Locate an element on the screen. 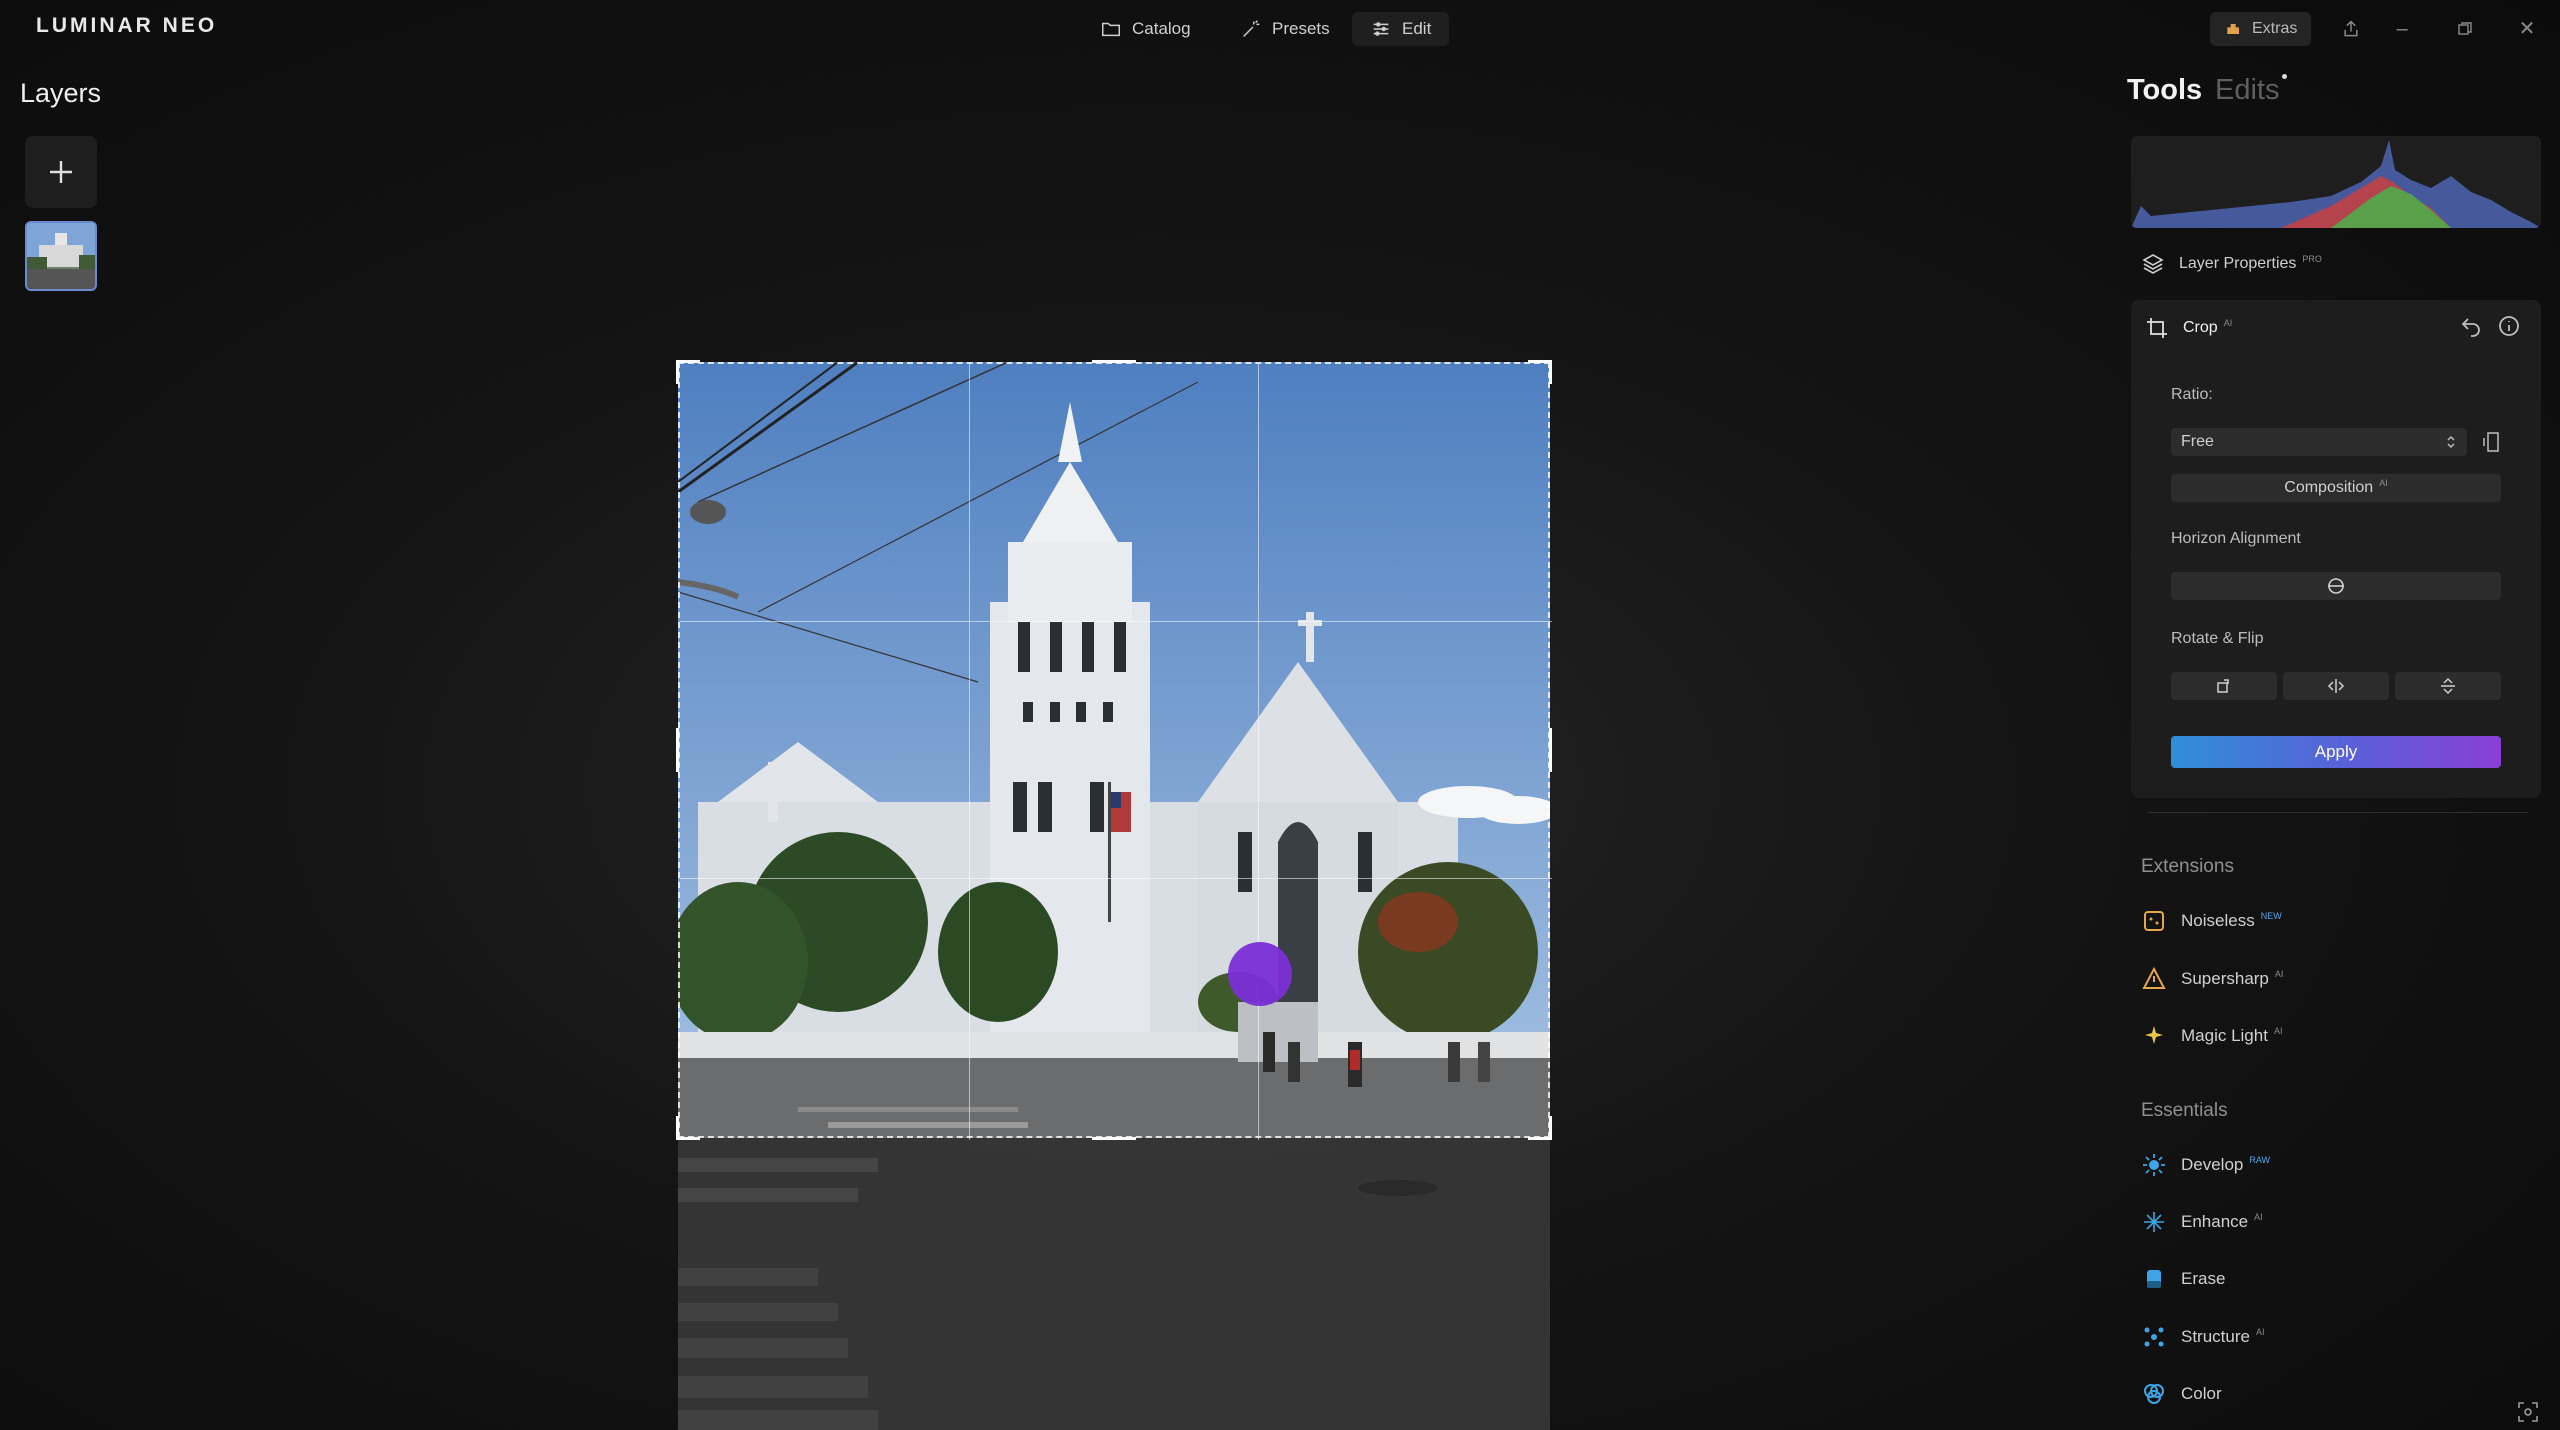  composition-ai-badge: AI is located at coordinates (2383, 483).